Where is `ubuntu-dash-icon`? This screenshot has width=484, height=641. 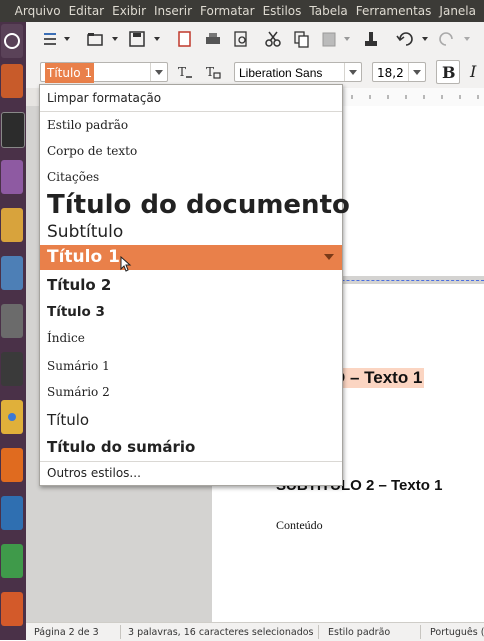 ubuntu-dash-icon is located at coordinates (12, 41).